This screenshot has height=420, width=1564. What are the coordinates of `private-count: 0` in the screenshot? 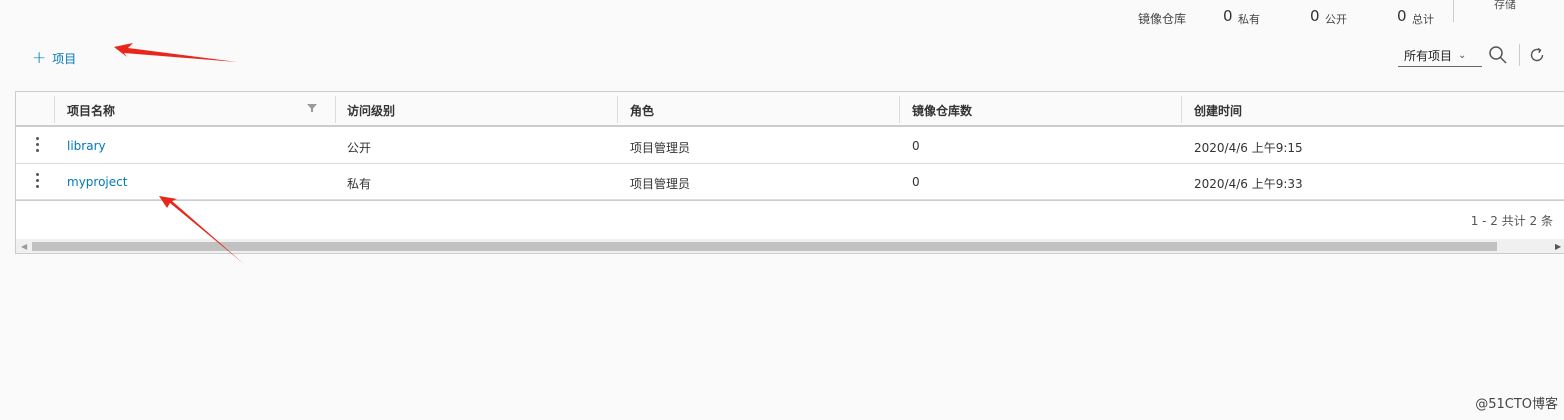 It's located at (1228, 16).